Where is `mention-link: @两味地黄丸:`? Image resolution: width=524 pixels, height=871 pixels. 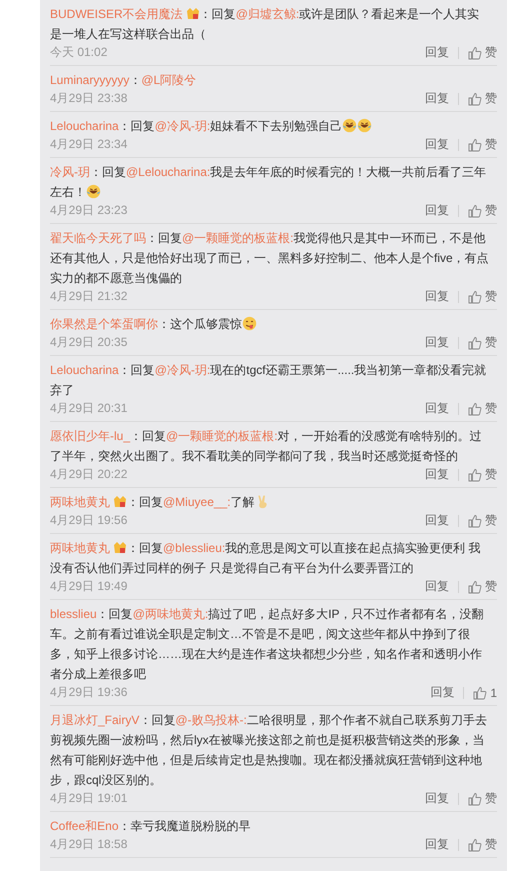
mention-link: @两味地黄丸: is located at coordinates (170, 614).